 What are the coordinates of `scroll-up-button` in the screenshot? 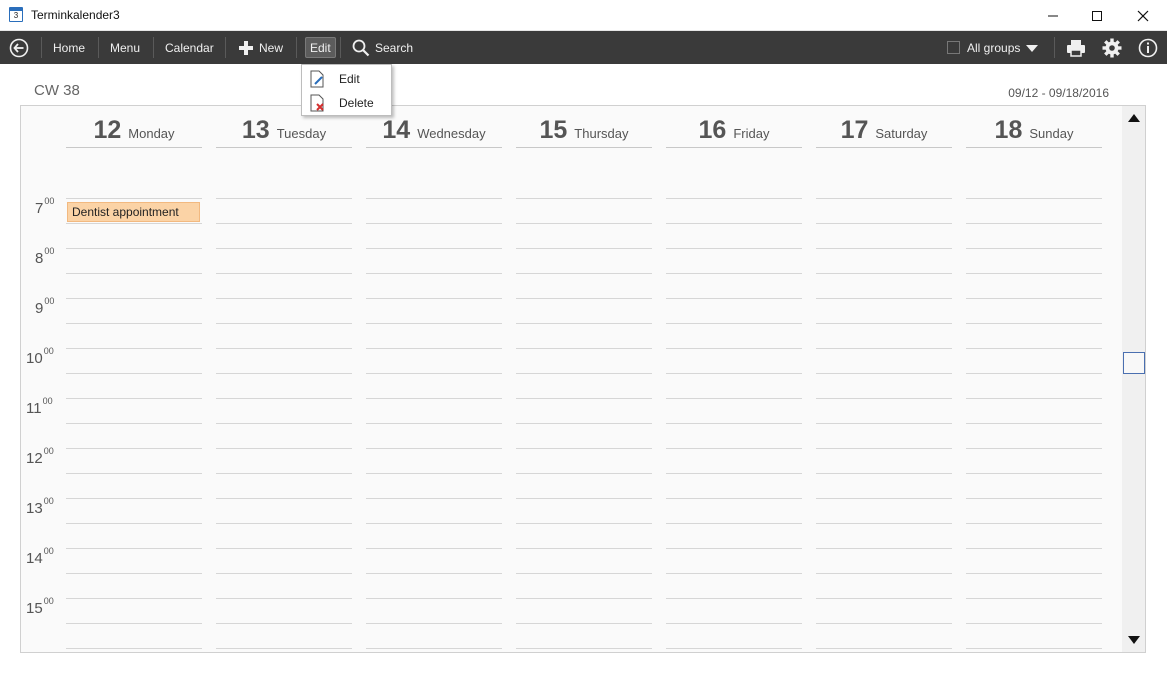 It's located at (1133, 118).